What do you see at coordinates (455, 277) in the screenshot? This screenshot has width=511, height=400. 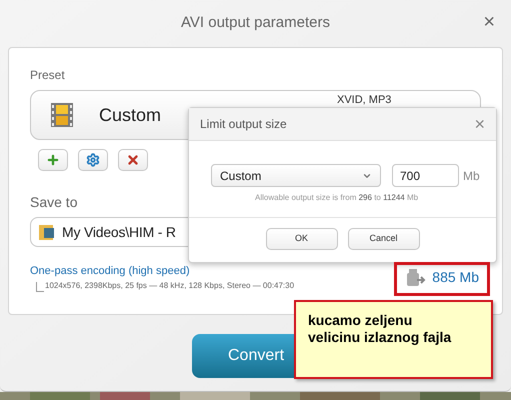 I see `output-size: 885 Mb` at bounding box center [455, 277].